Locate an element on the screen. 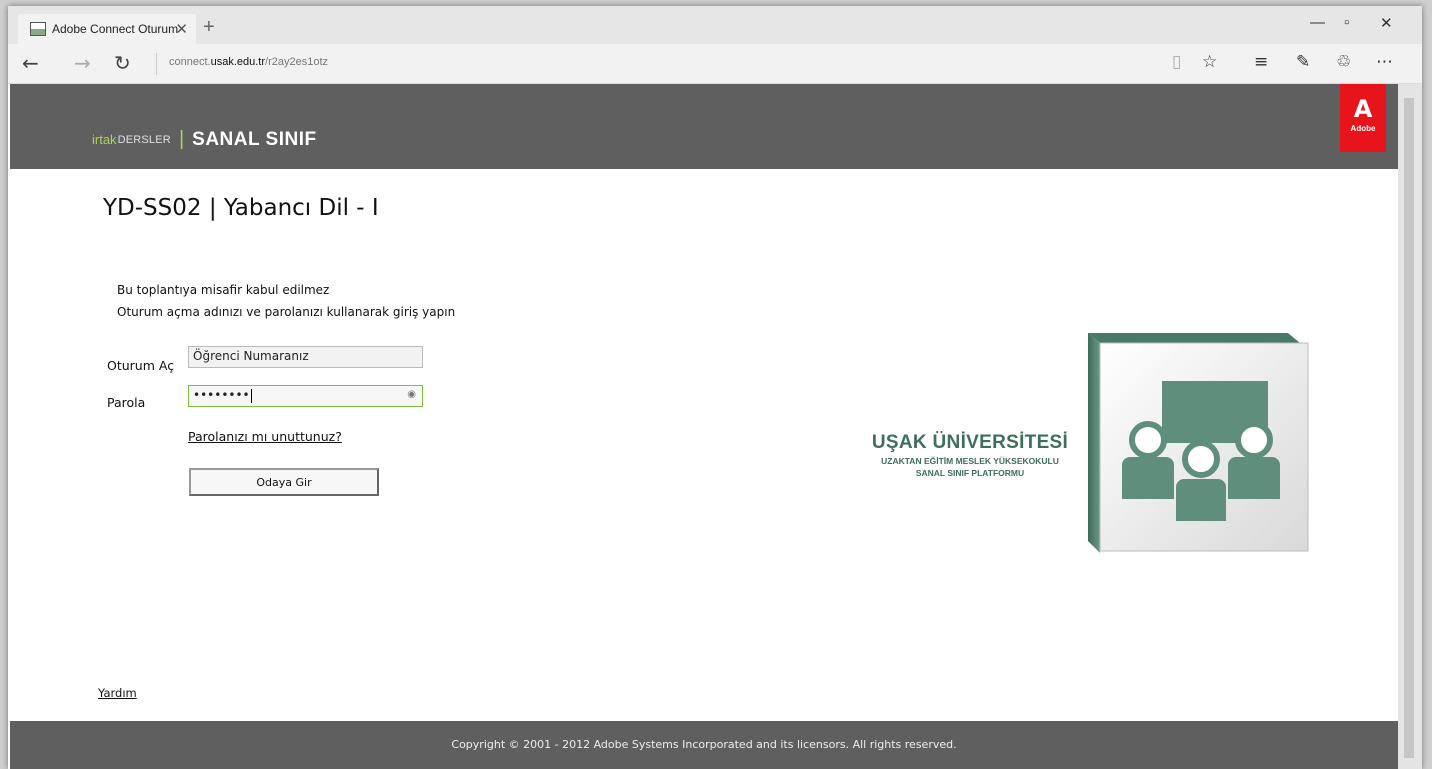 Image resolution: width=1432 pixels, height=769 pixels. tab-bar: Adobe Connect Oturum ✕ + — ▫ ✕ is located at coordinates (715, 25).